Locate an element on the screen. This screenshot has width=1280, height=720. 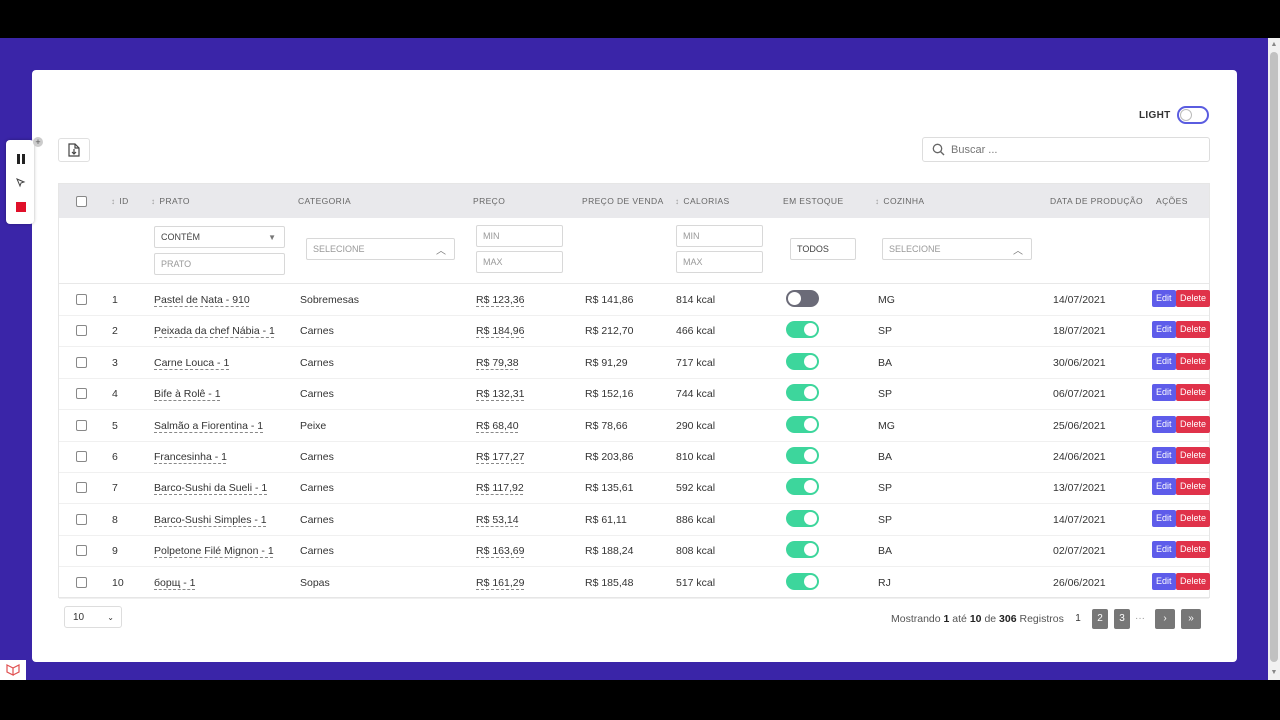
cell-preco: R$ 117,92 is located at coordinates (500, 488).